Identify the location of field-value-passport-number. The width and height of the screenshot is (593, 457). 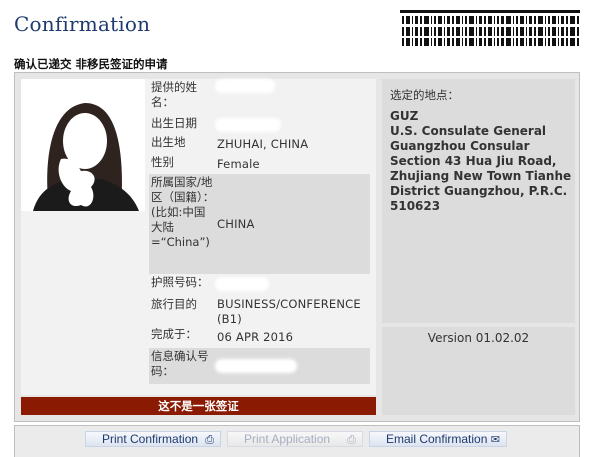
(292, 284).